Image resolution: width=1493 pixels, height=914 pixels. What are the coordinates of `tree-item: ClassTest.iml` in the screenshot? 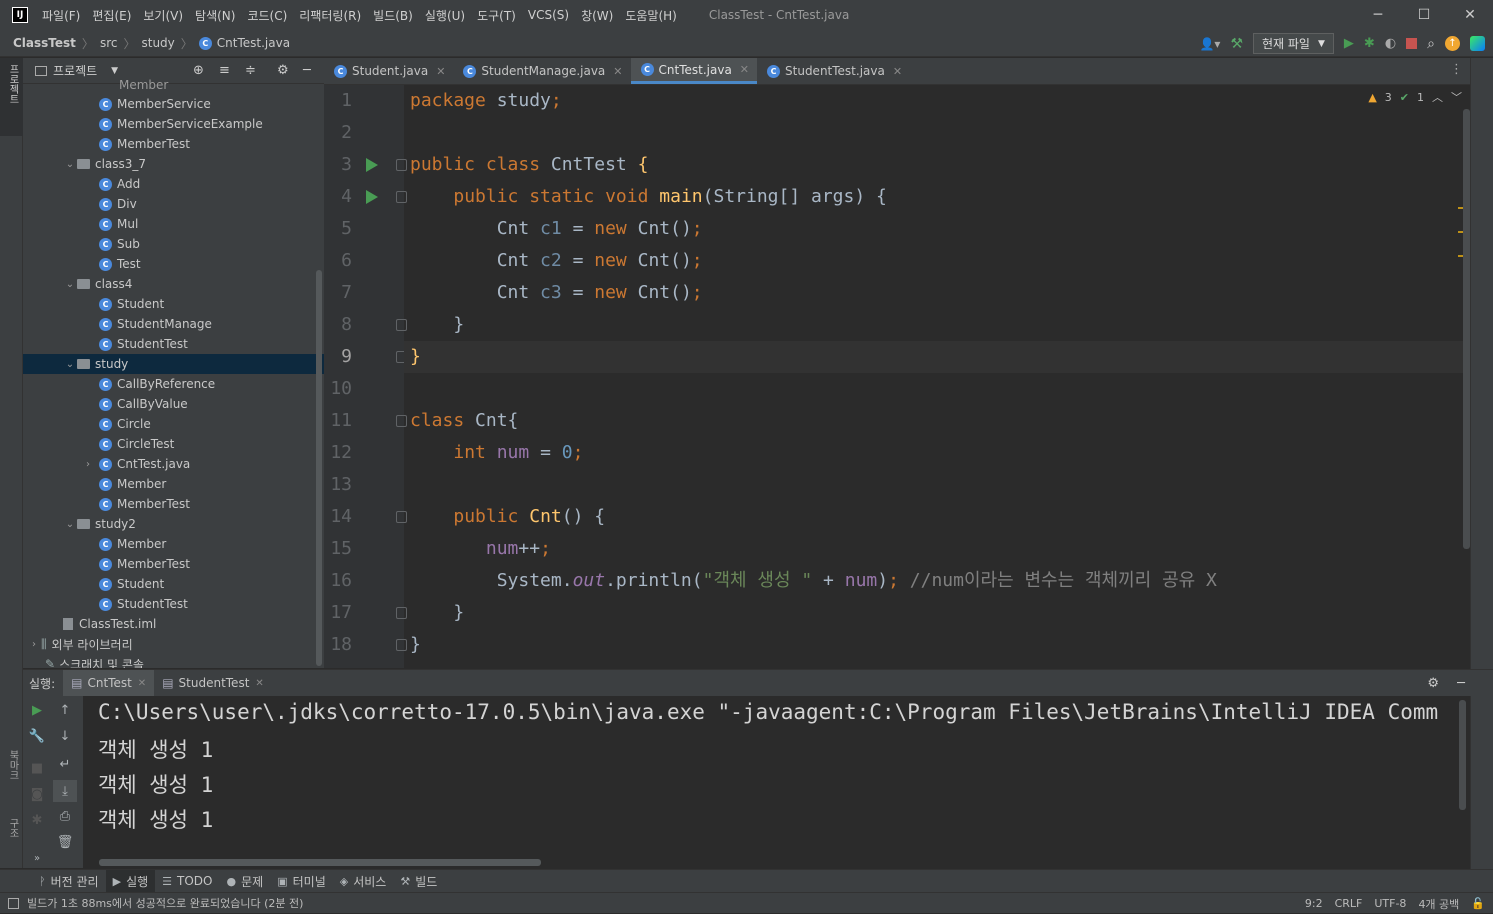 It's located at (173, 624).